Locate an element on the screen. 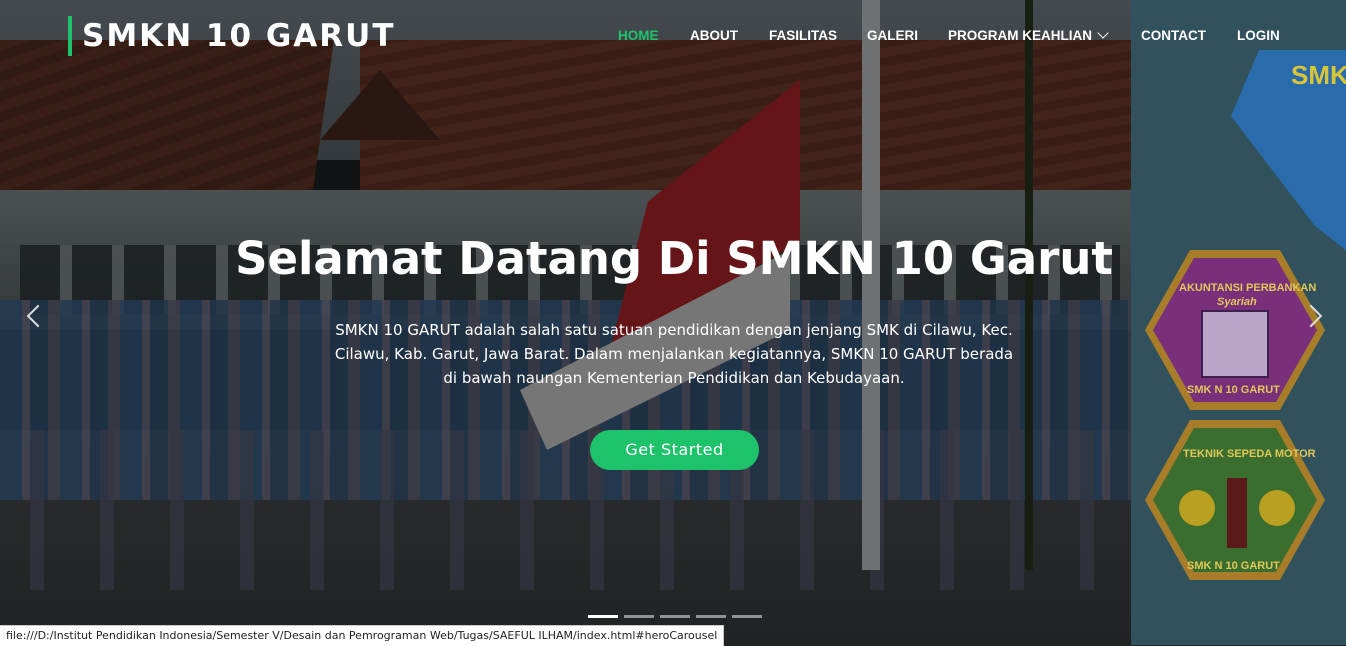 The height and width of the screenshot is (646, 1346). nav-program-label: PROGRAM KEAHLIAN is located at coordinates (1020, 35).